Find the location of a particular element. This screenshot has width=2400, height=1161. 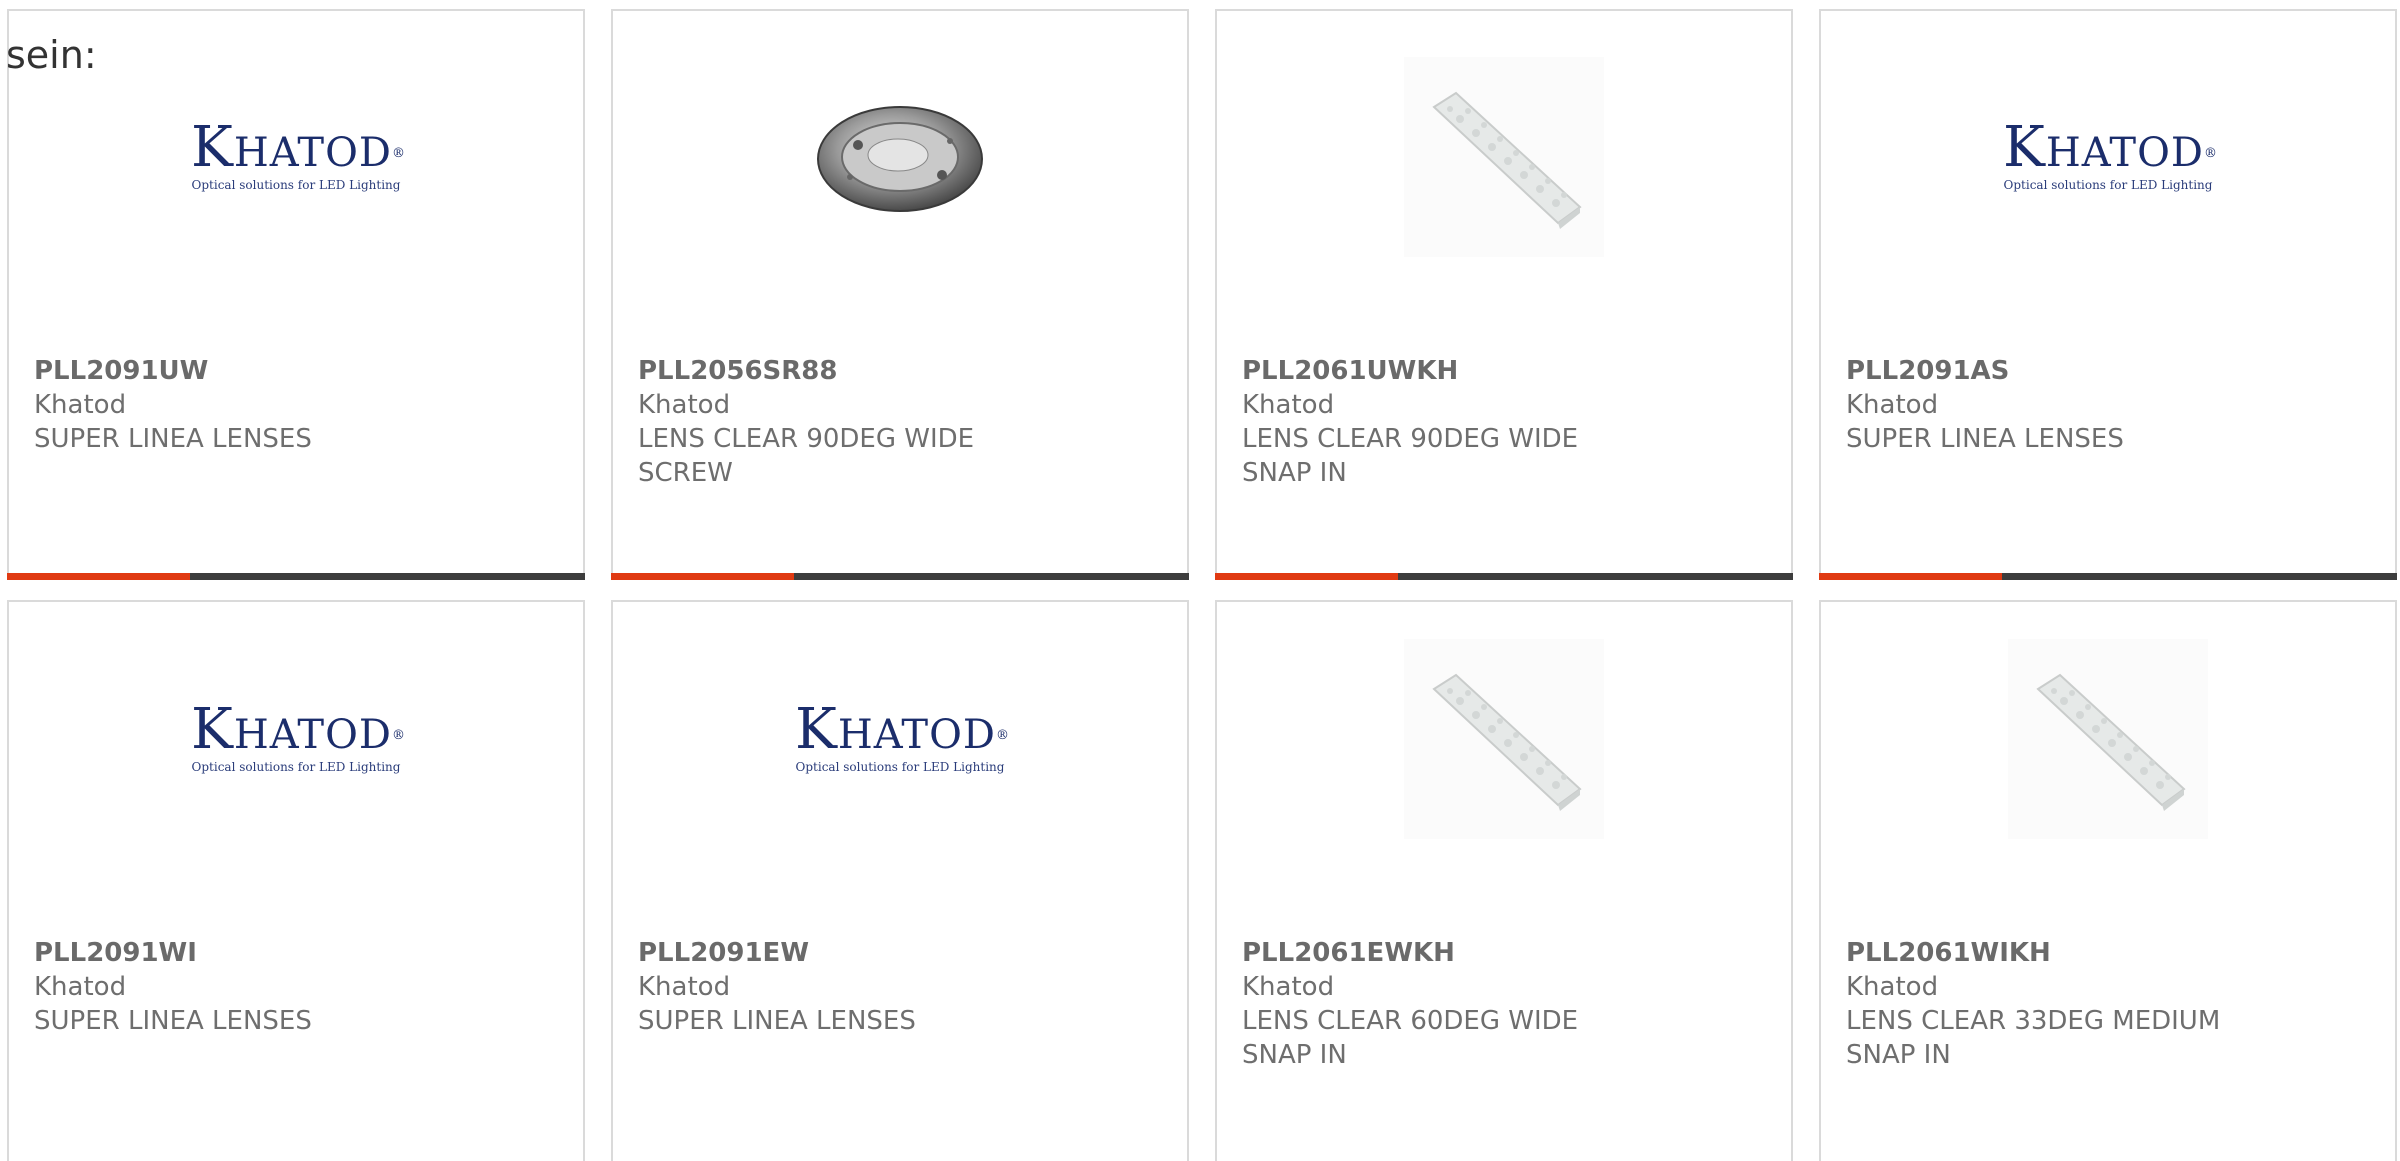

intro-text: sein: is located at coordinates (51, 55).